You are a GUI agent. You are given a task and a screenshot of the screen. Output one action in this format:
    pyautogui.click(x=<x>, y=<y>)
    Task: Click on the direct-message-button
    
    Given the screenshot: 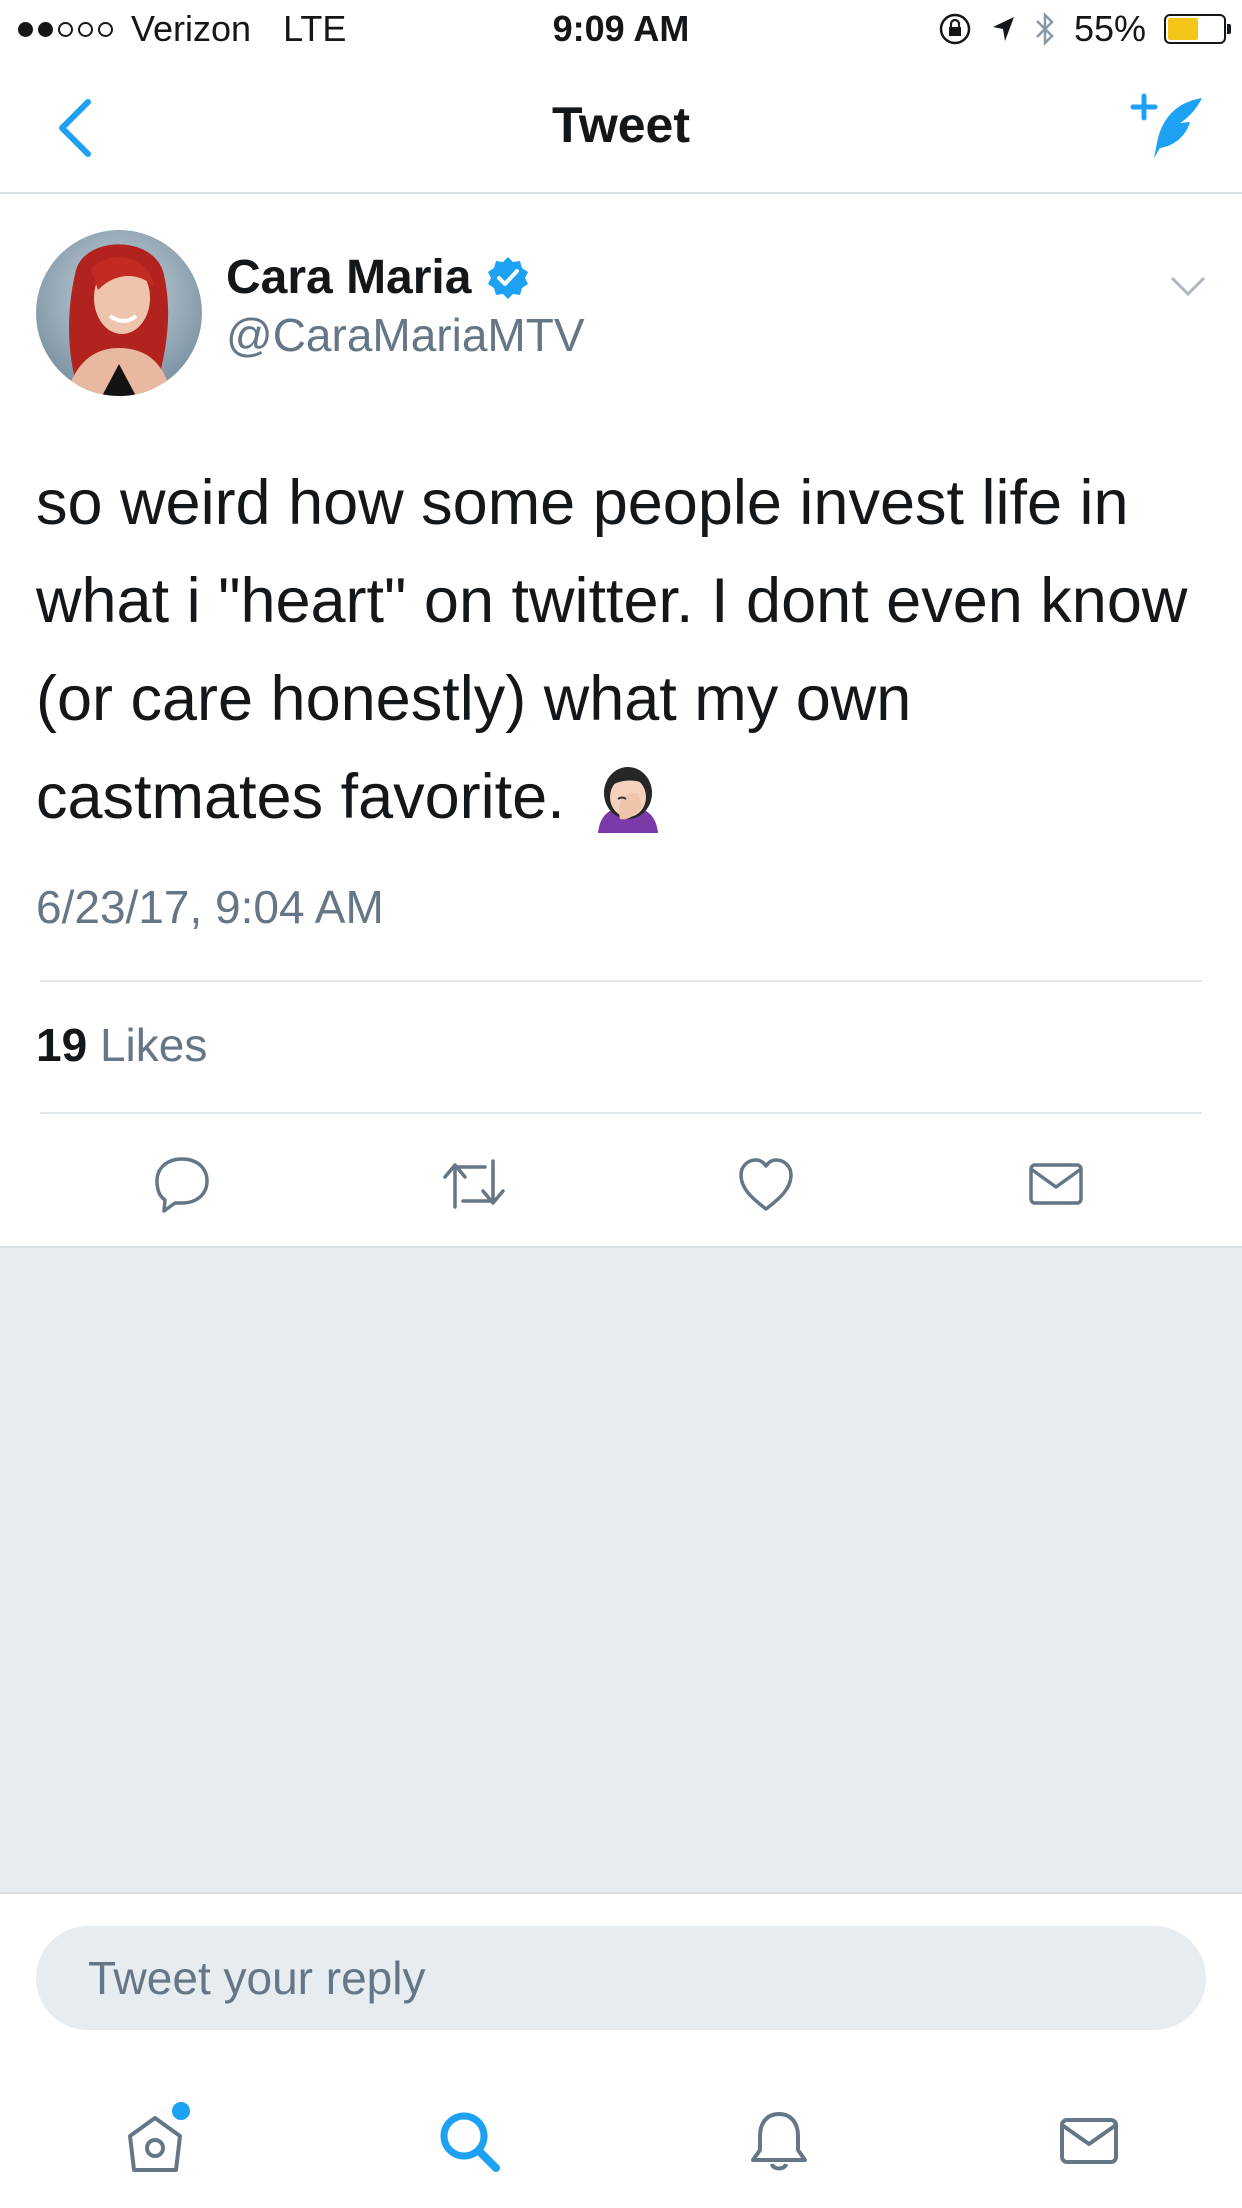 What is the action you would take?
    pyautogui.click(x=1056, y=1184)
    